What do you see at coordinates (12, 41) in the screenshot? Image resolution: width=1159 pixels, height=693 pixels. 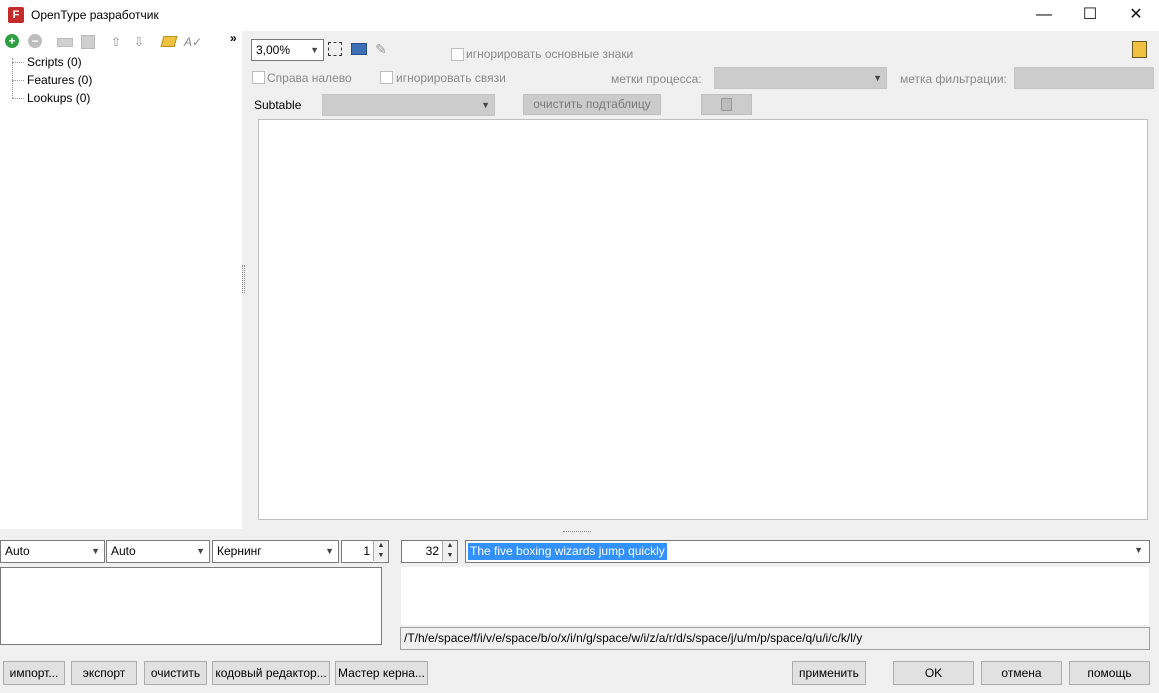 I see `add-icon: +` at bounding box center [12, 41].